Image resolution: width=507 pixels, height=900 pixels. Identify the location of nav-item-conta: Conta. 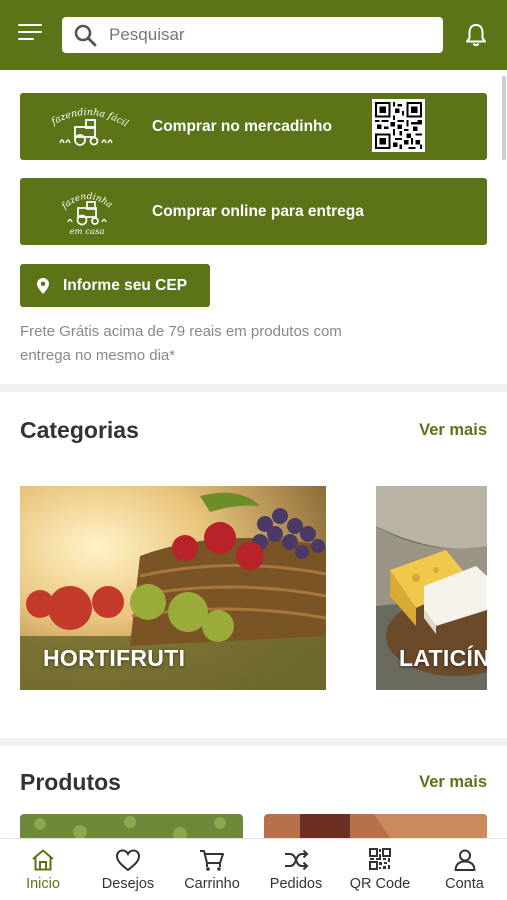
(464, 869).